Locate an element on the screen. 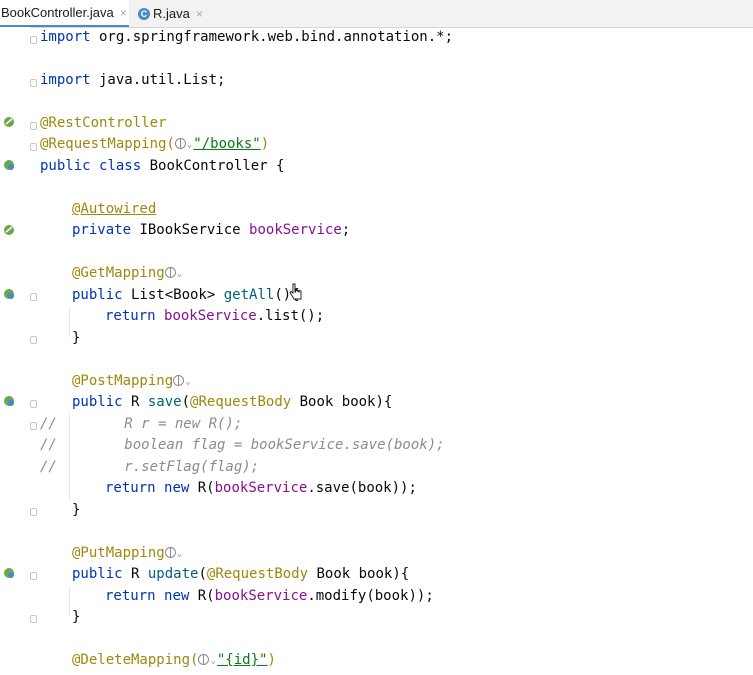 The width and height of the screenshot is (753, 675). code-line: public List<Book> getAll(){ is located at coordinates (186, 295).